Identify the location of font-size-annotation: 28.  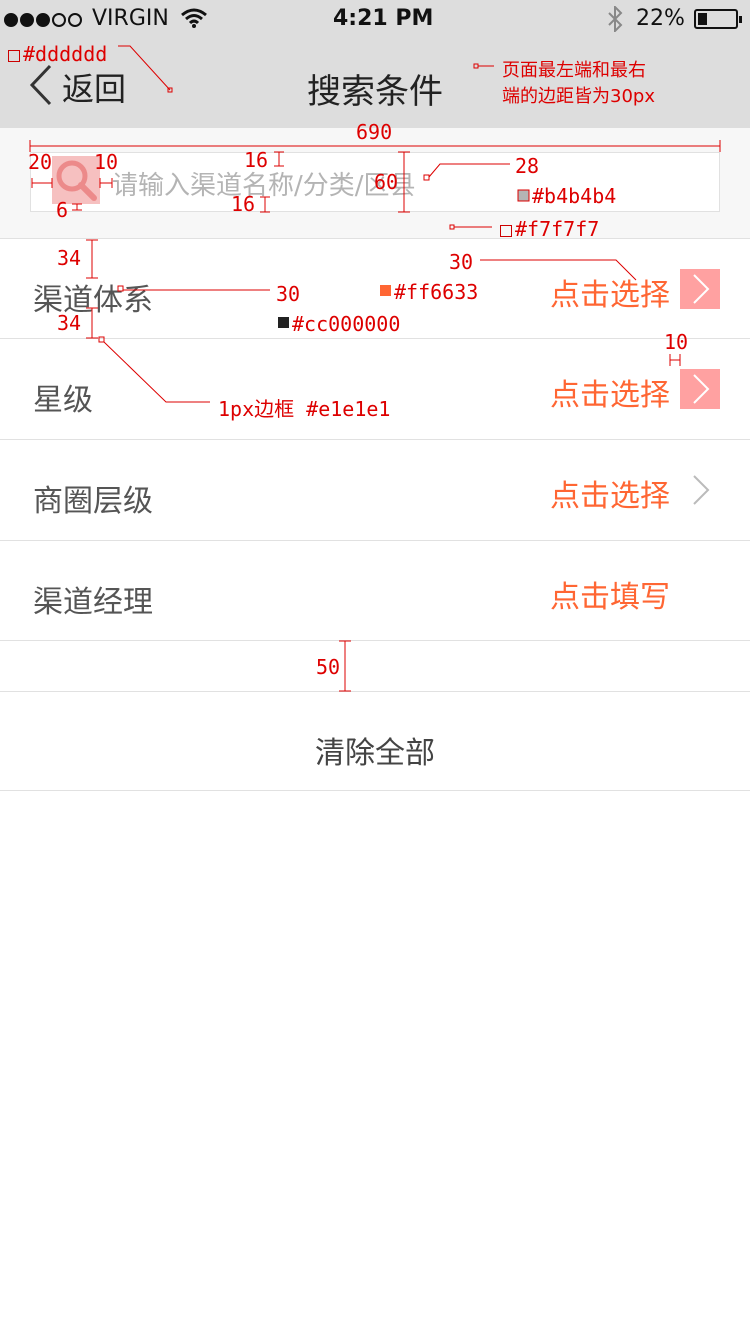
(527, 166).